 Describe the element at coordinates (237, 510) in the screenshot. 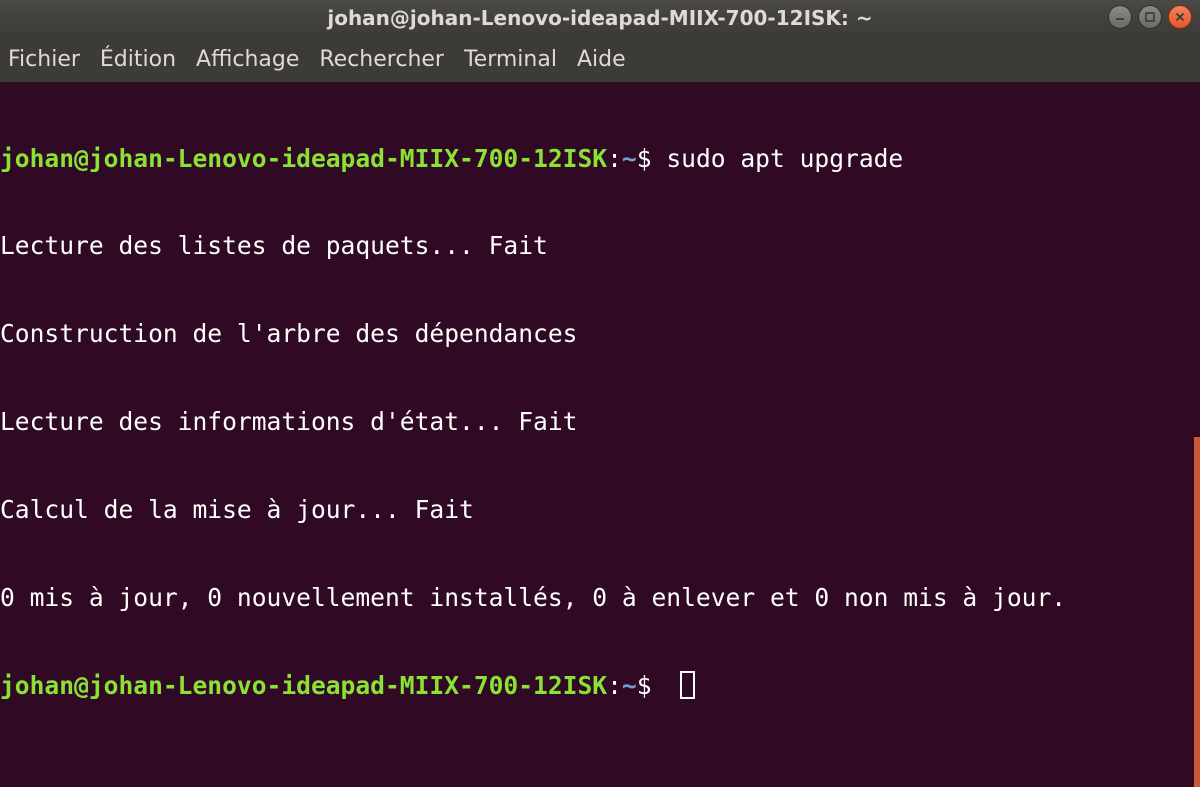

I see `output-line: Calcul de la mise à jour... Fait` at that location.